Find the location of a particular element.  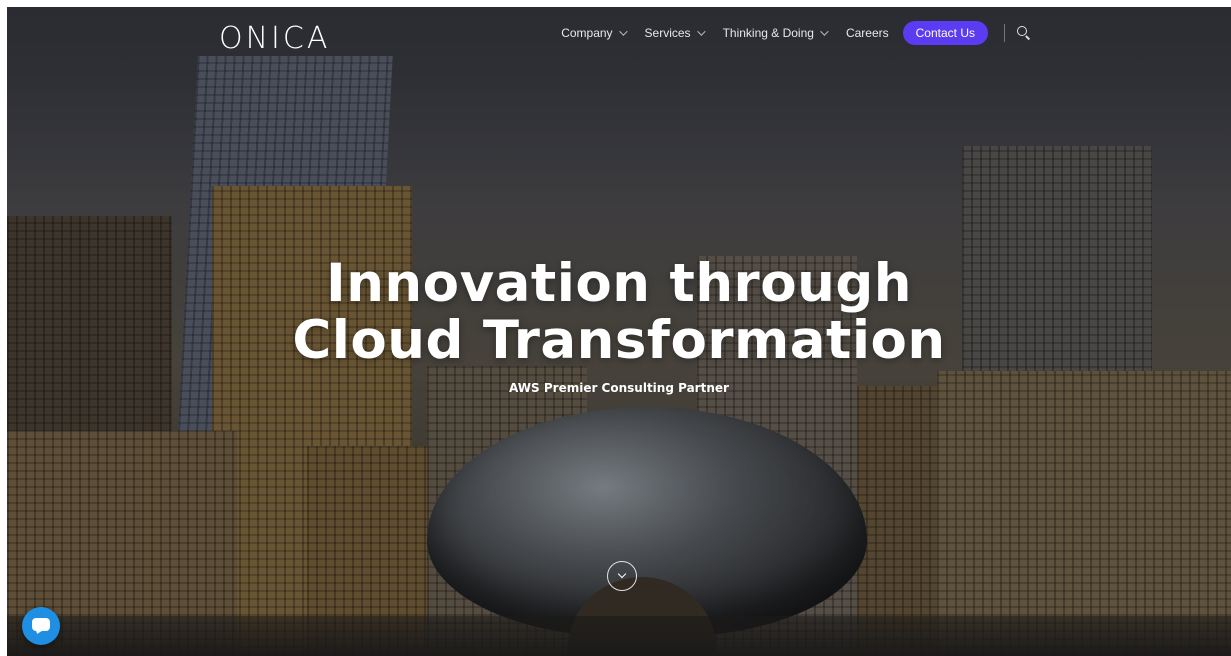

nav-item-label: Company is located at coordinates (587, 33).